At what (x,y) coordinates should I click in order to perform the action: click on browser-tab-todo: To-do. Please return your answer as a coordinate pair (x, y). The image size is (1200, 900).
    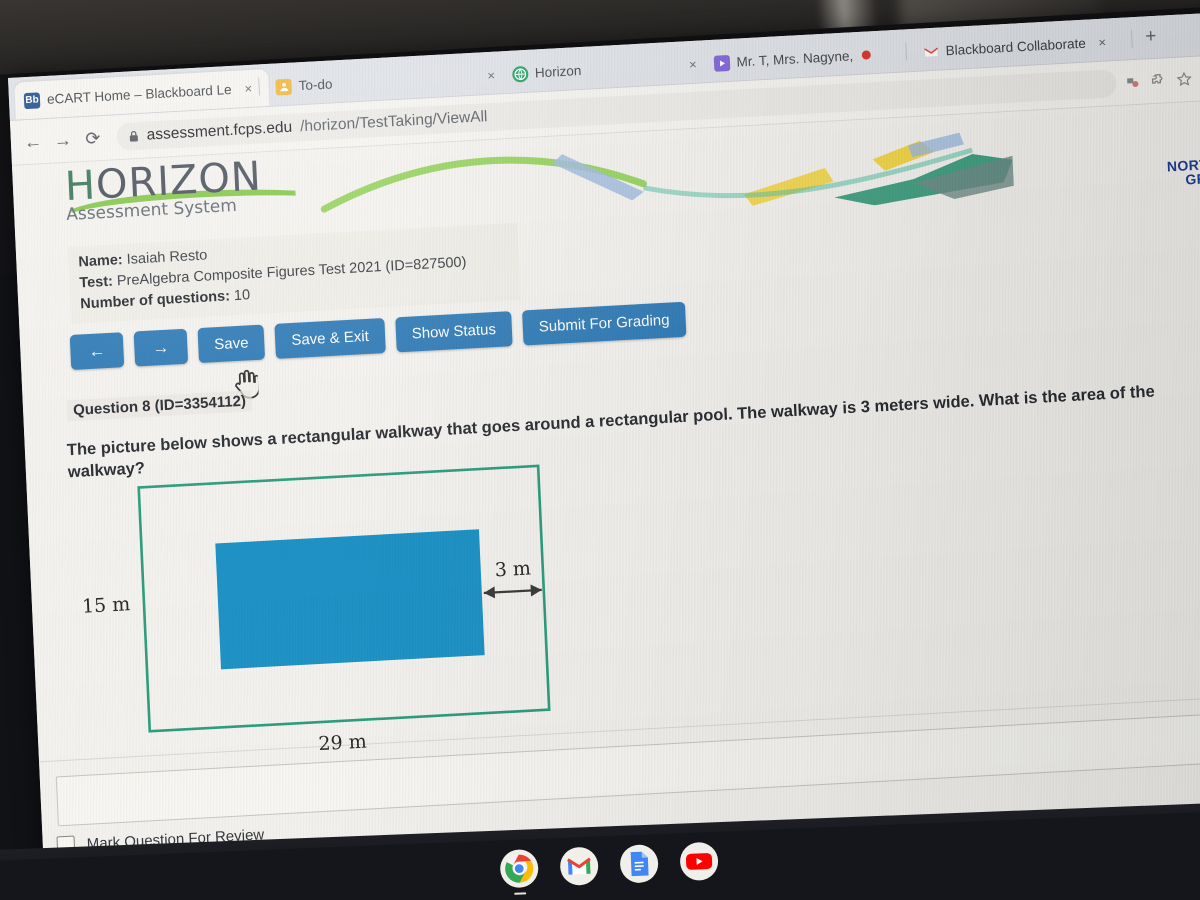
    Looking at the image, I should click on (335, 84).